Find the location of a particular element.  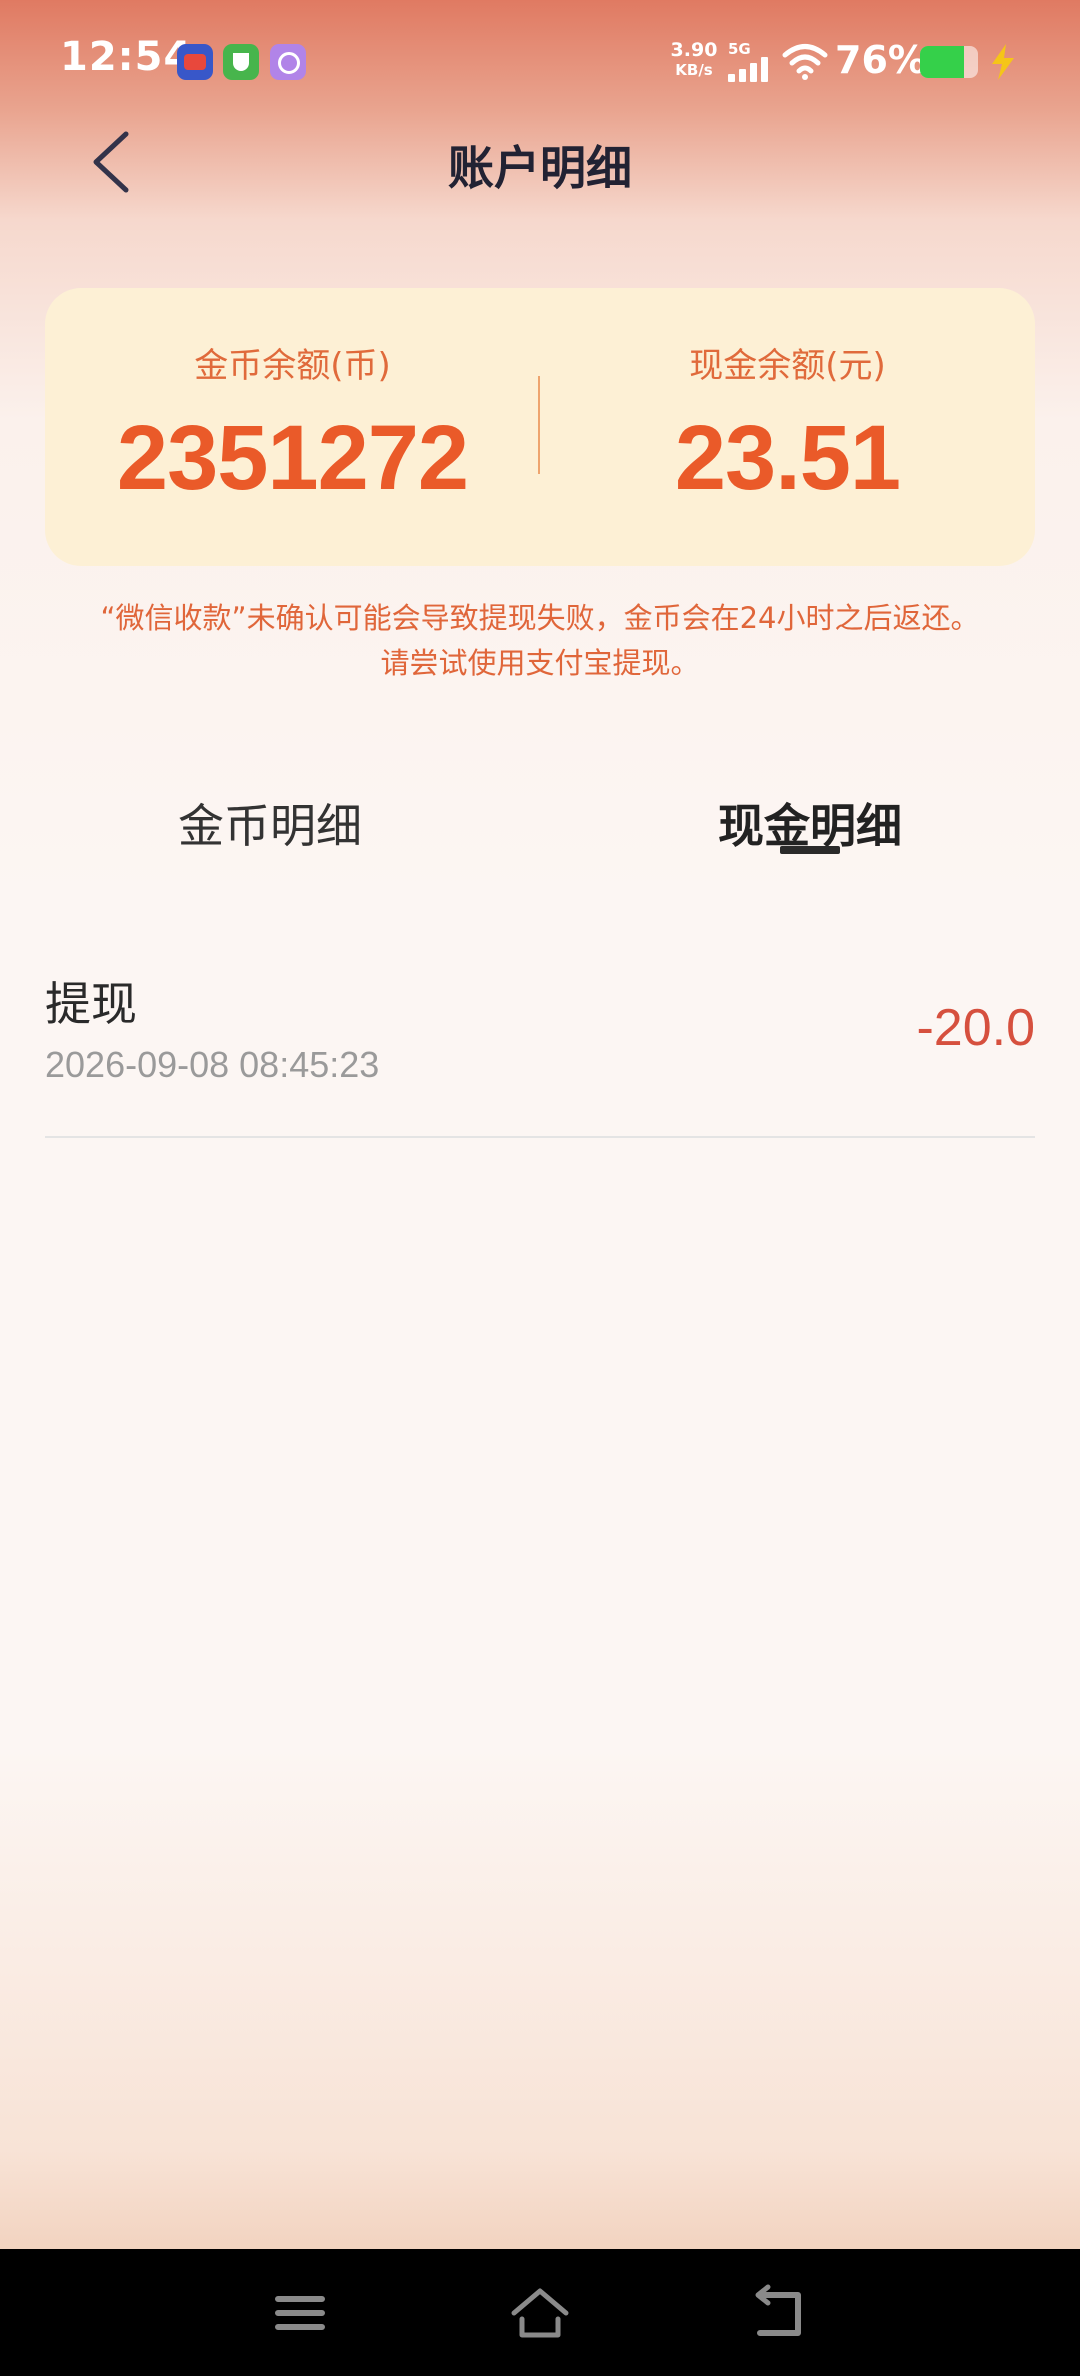

network-speed: 3.90 KB/s is located at coordinates (694, 60).